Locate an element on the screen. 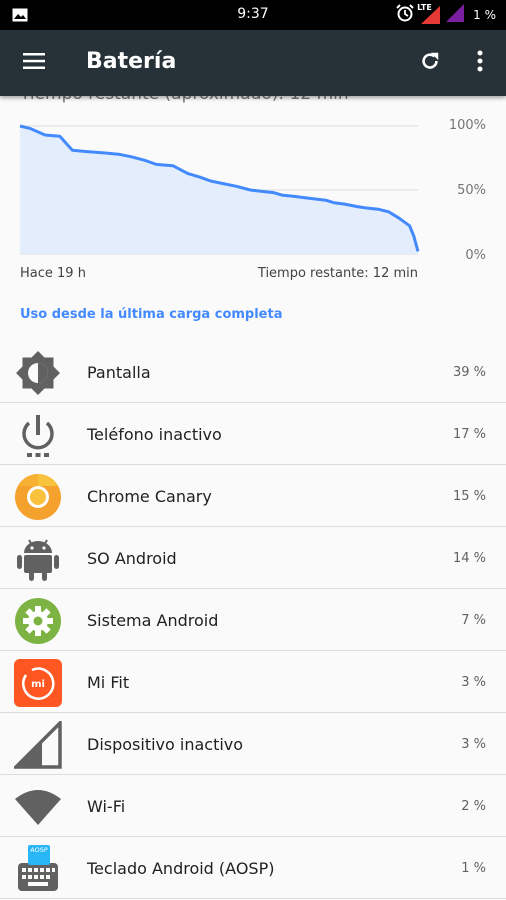  more-options-button is located at coordinates (480, 63).